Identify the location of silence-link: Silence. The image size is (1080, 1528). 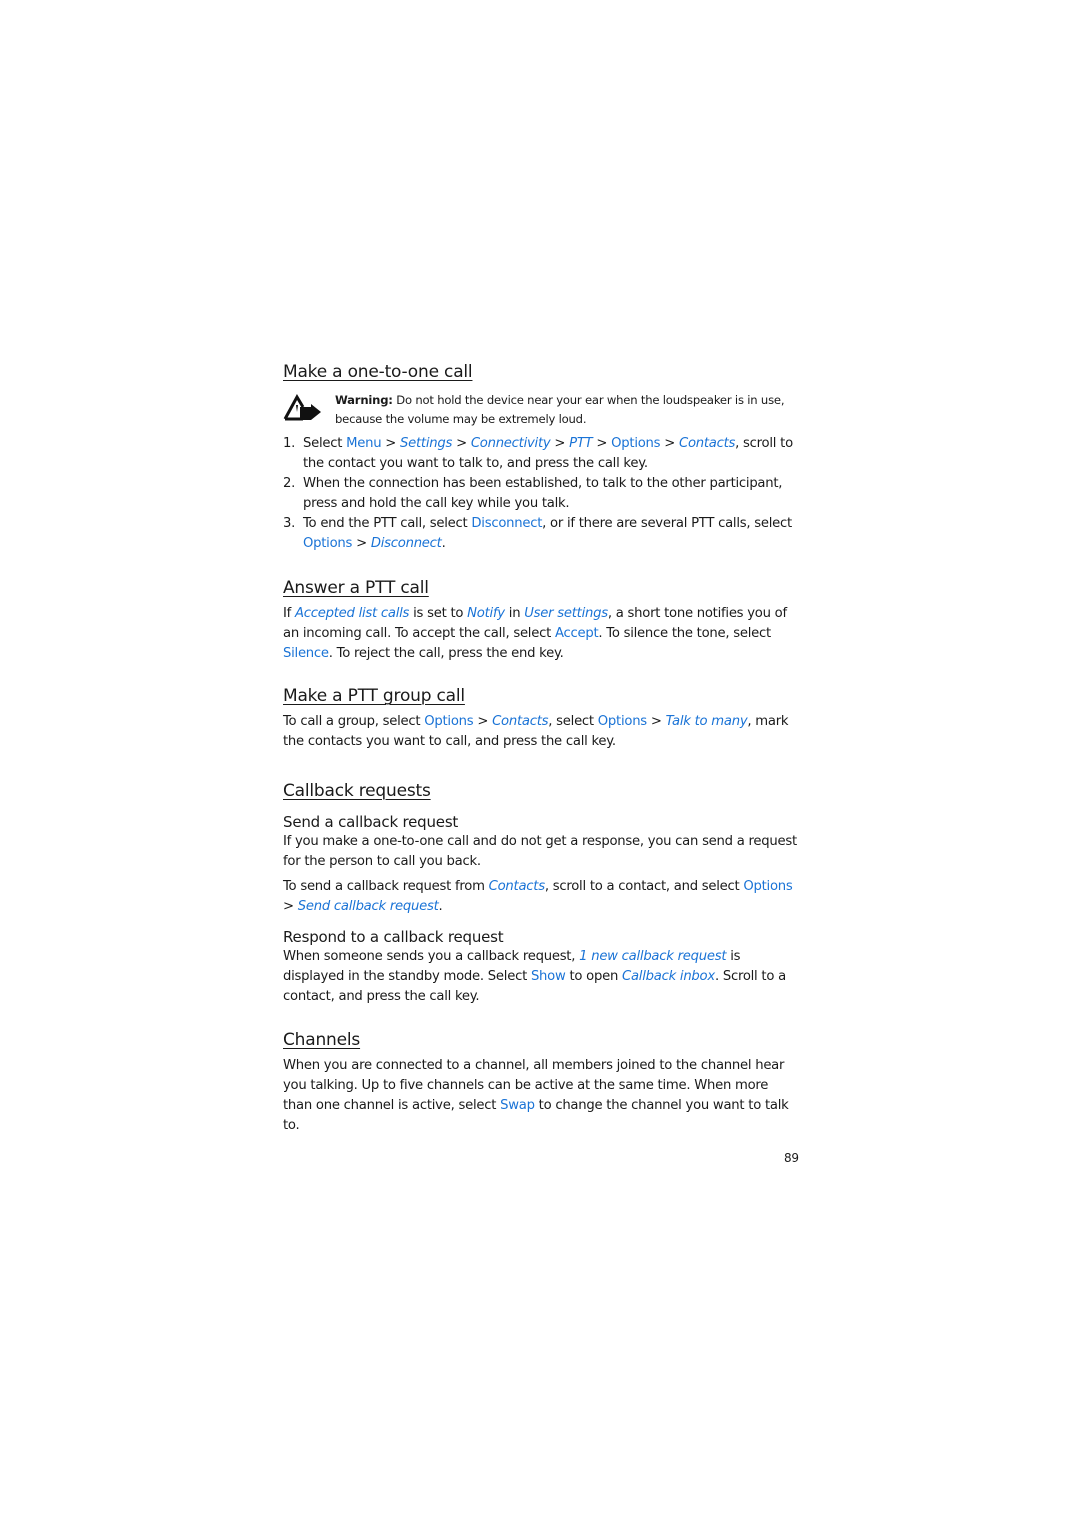
(306, 653).